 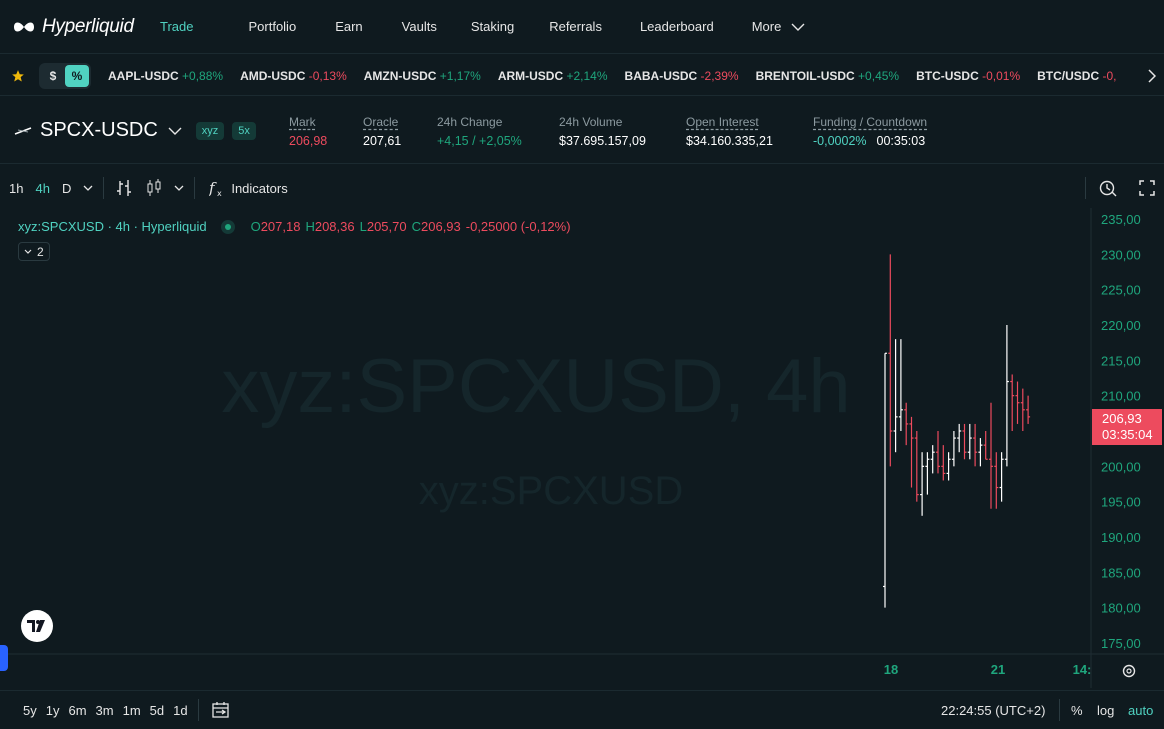 I want to click on nav-portfolio: Portfolio, so click(x=269, y=26).